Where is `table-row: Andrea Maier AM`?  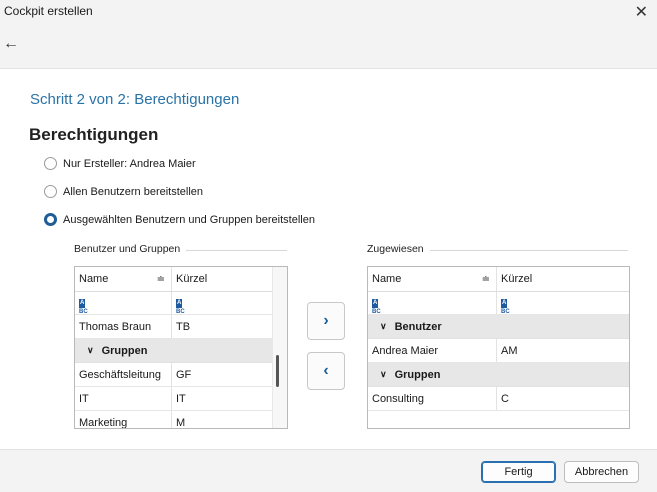 table-row: Andrea Maier AM is located at coordinates (498, 351).